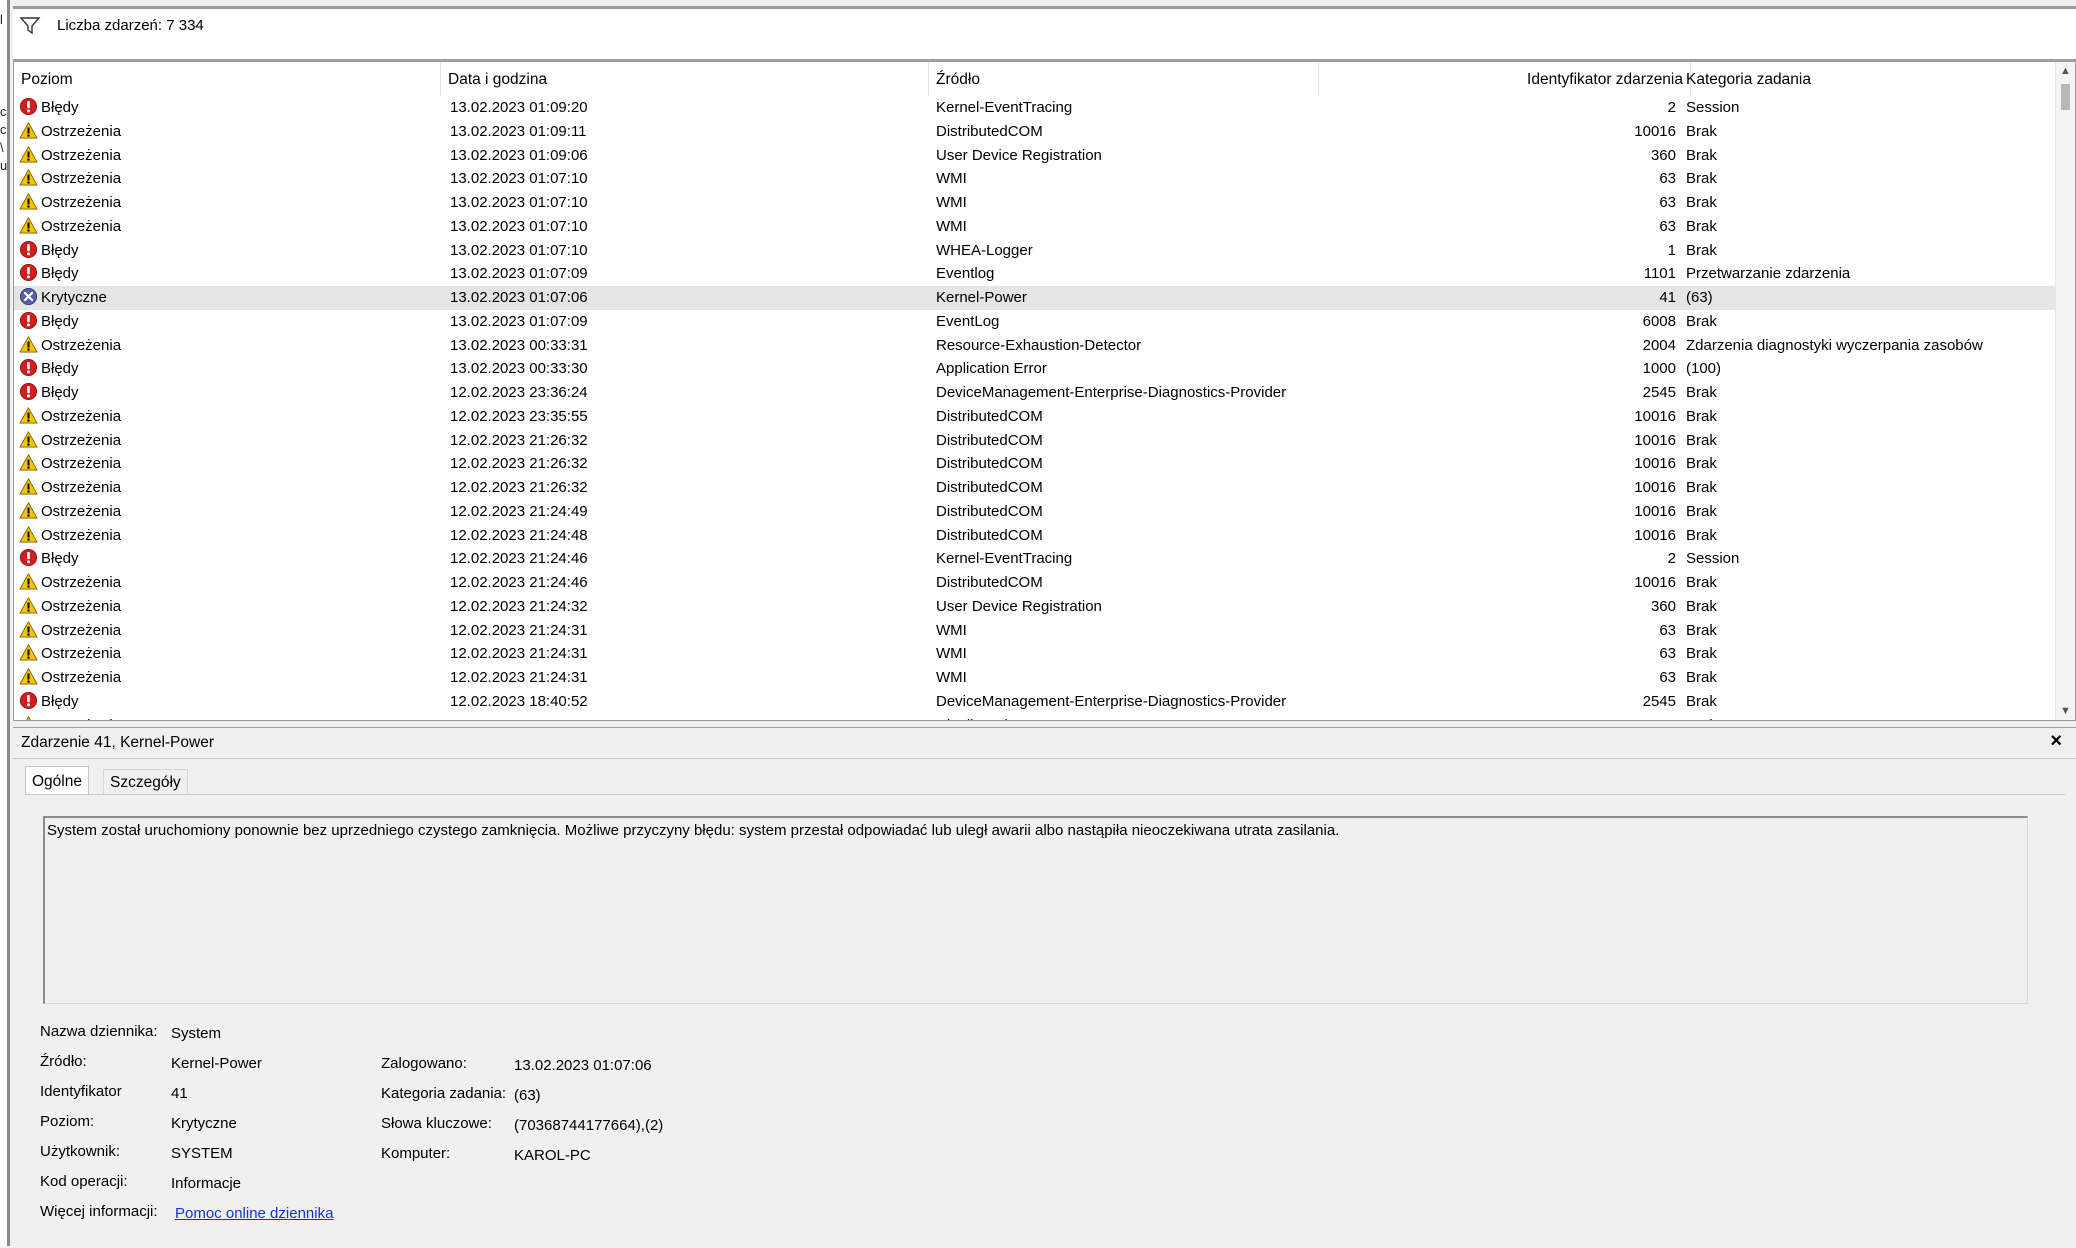 This screenshot has width=2076, height=1248. I want to click on prop-label-logged: Zalogowano:, so click(424, 1063).